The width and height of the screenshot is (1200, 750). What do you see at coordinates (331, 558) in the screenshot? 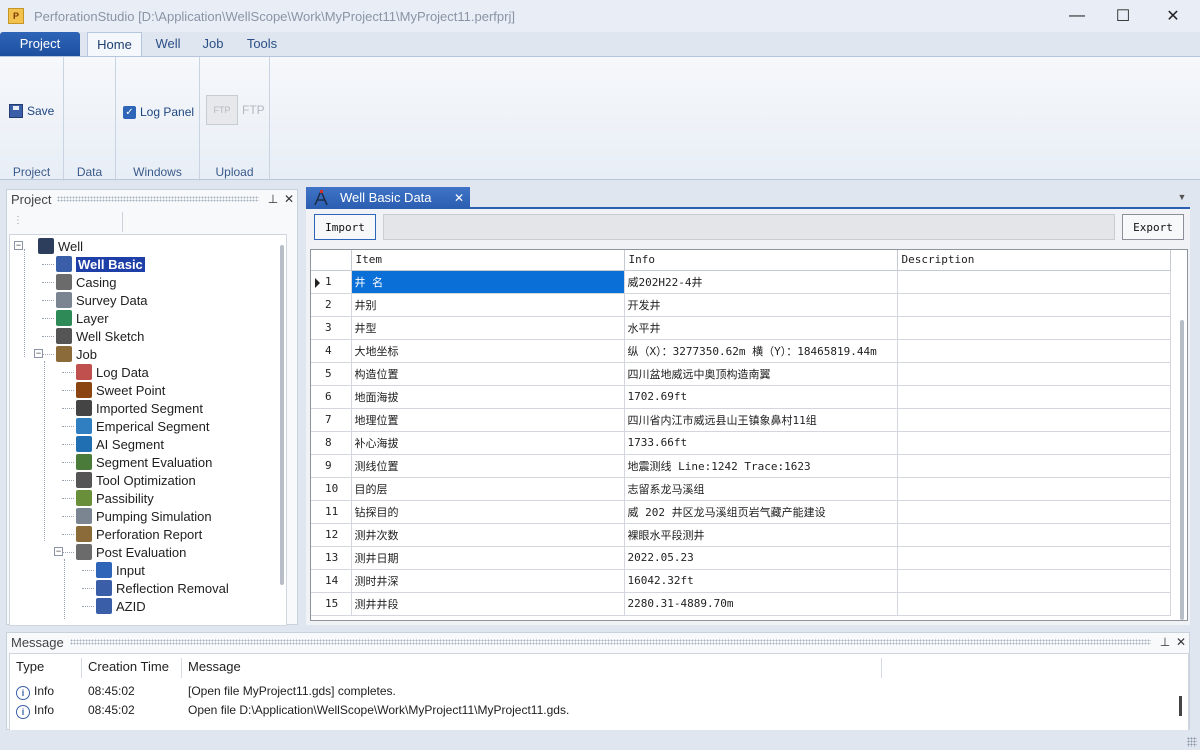
I see `row-number: 13` at bounding box center [331, 558].